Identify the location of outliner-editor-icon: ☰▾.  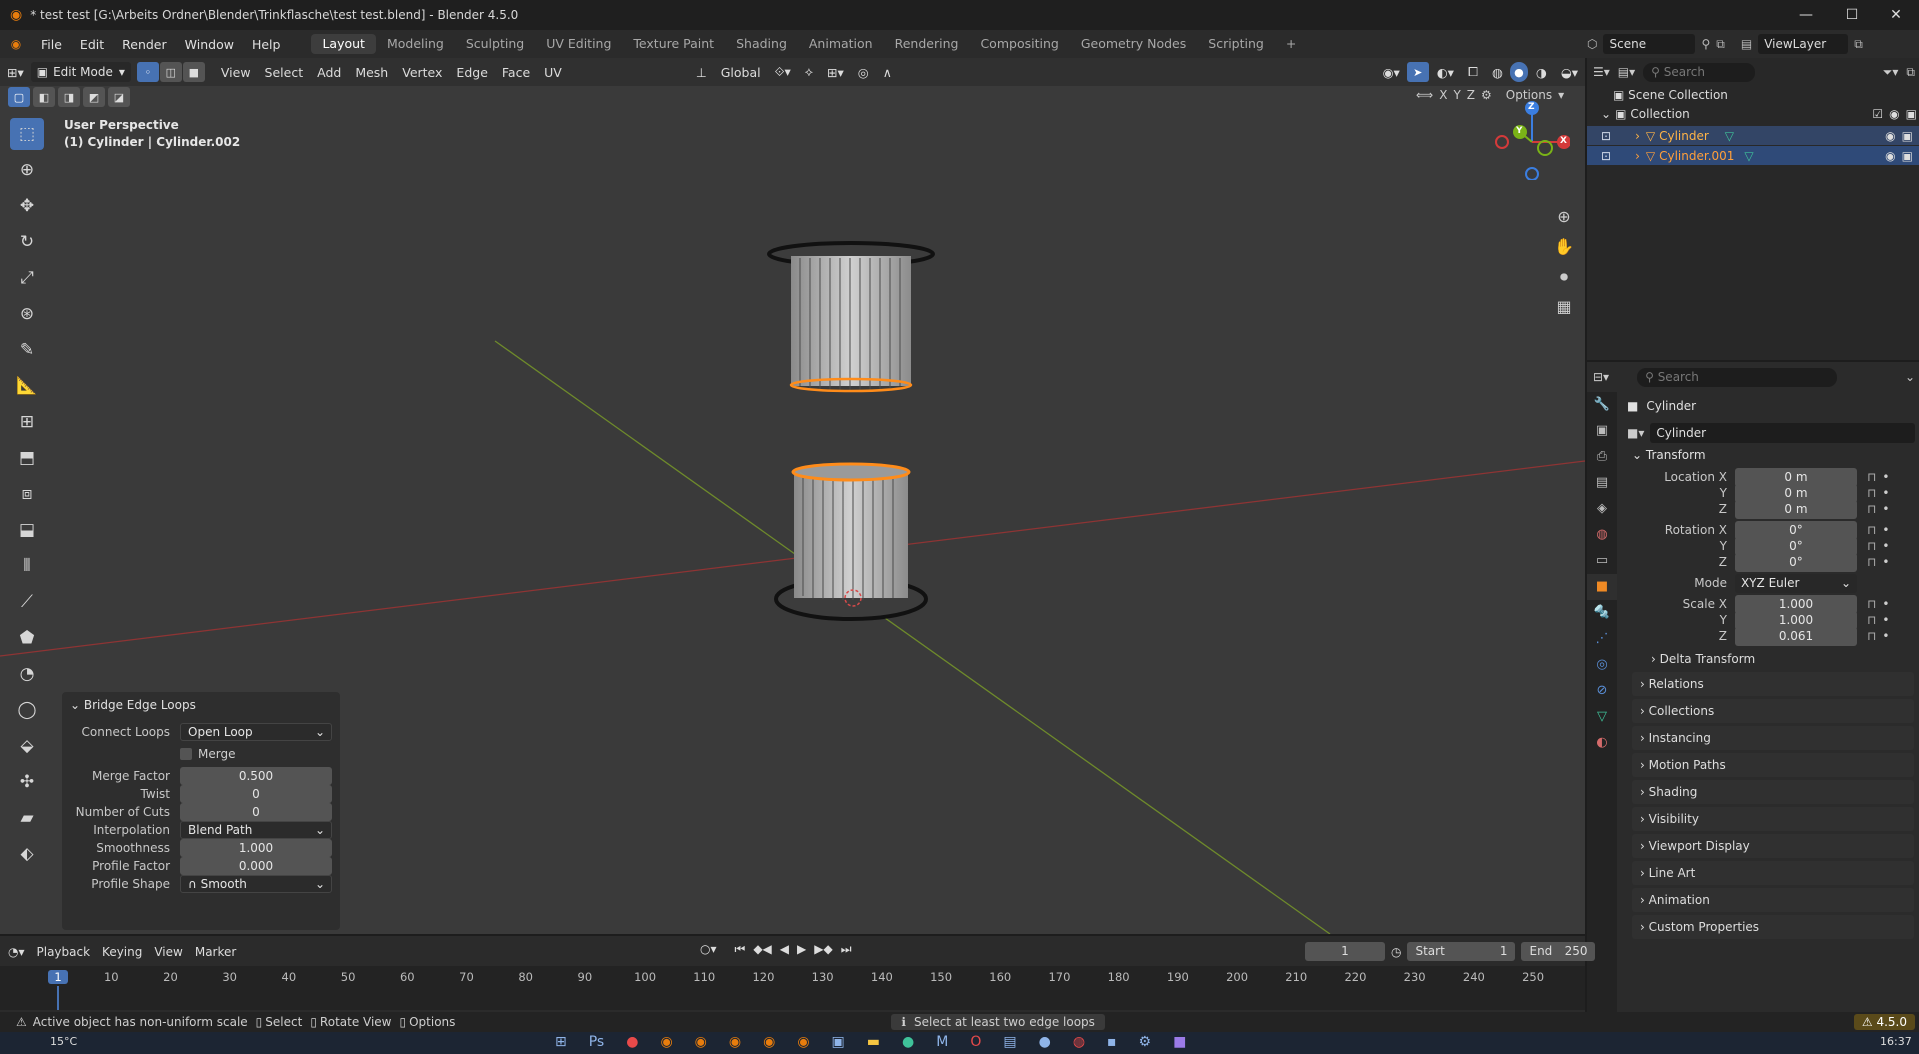
(1601, 72).